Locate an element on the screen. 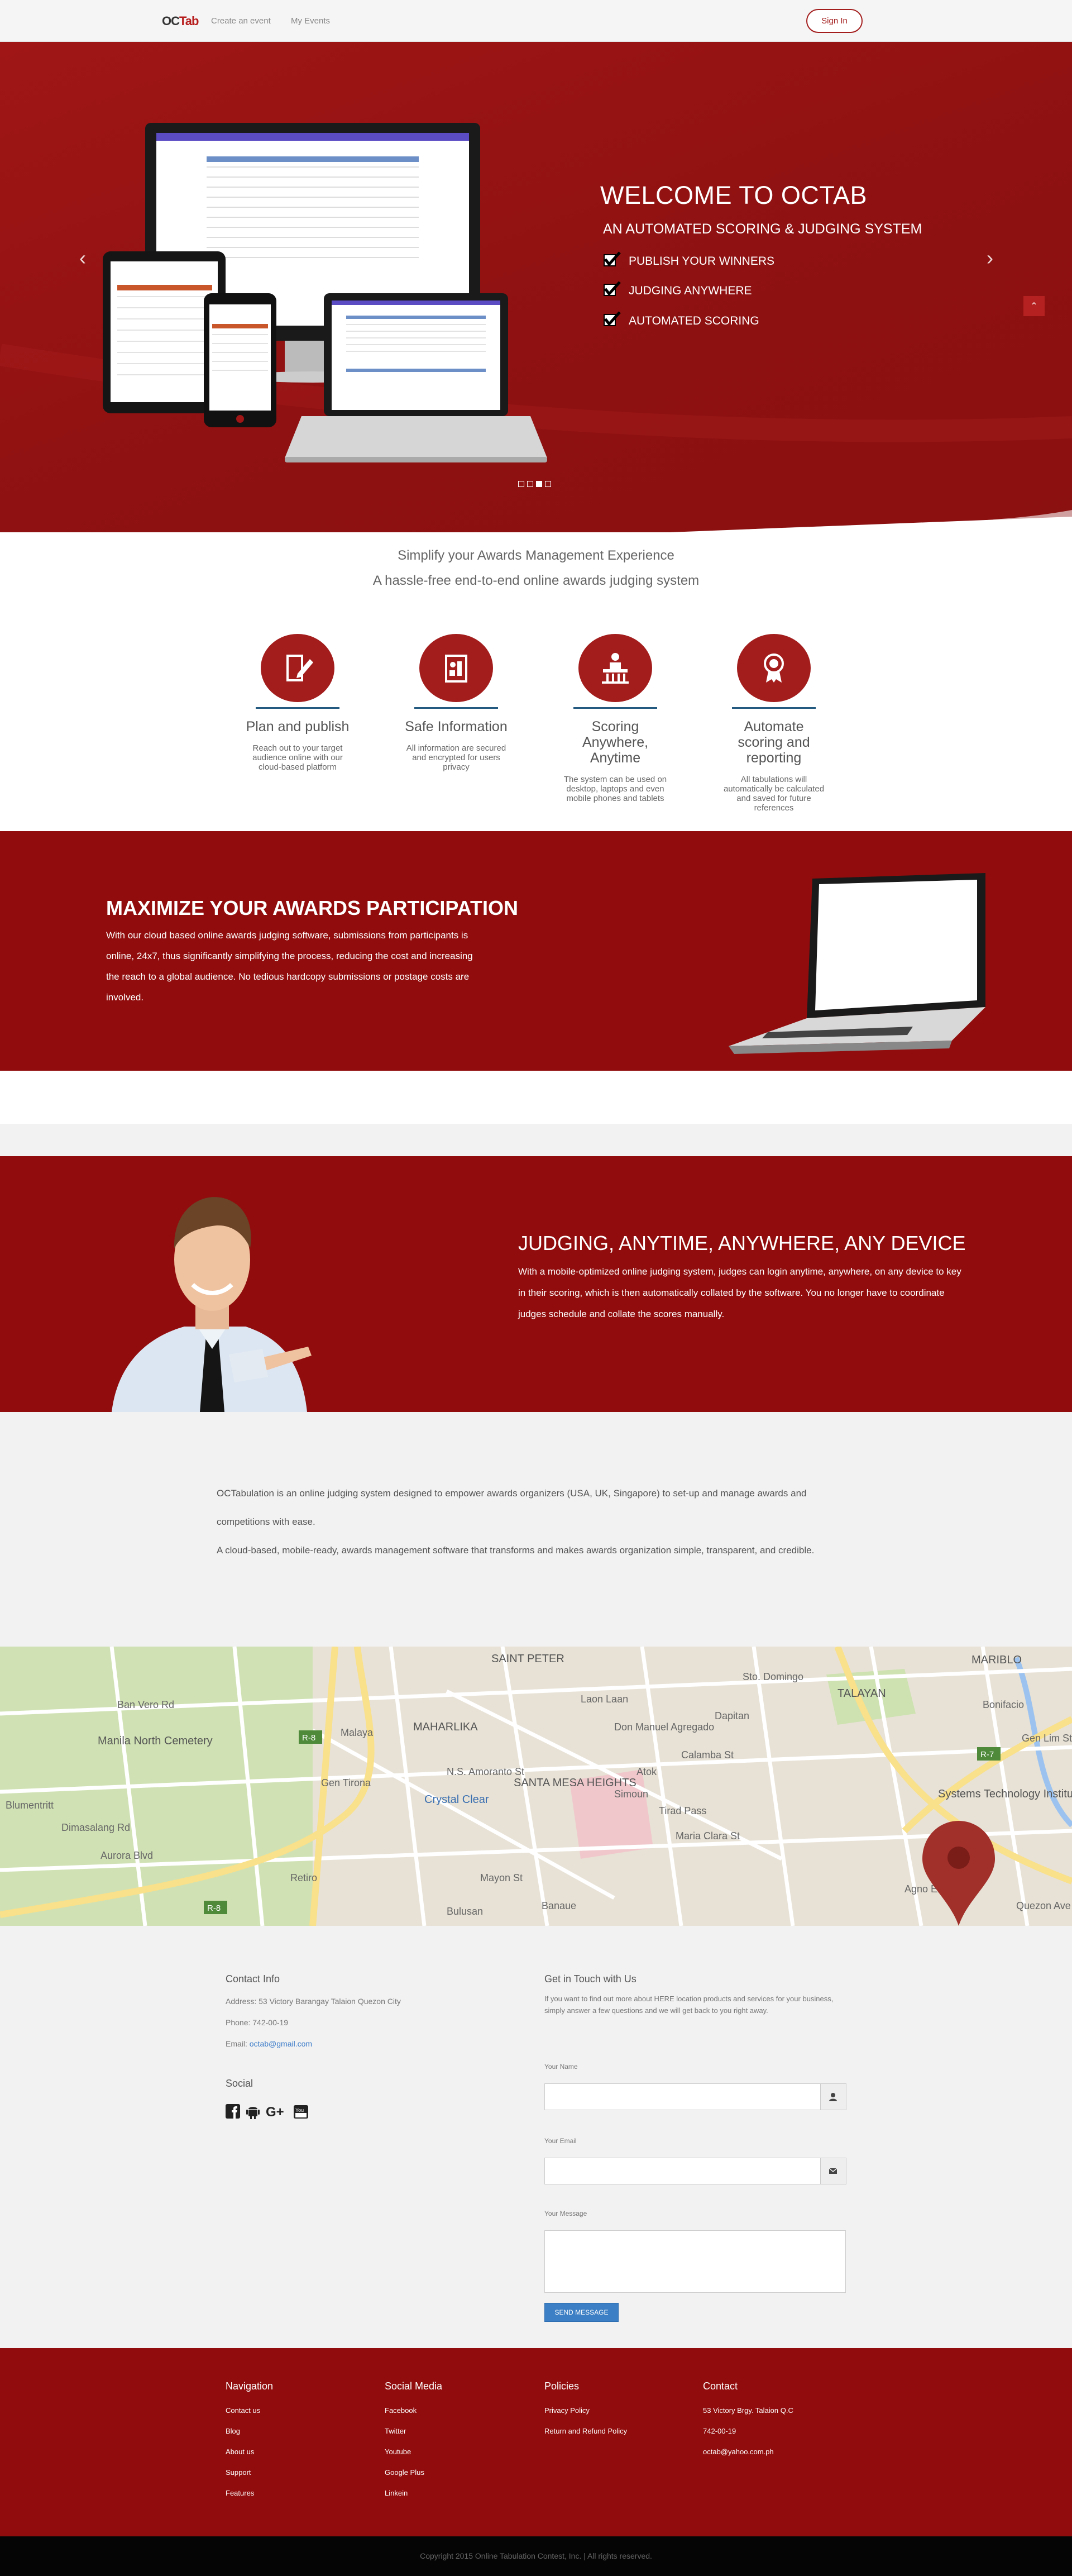  section-spacer is located at coordinates (536, 1097).